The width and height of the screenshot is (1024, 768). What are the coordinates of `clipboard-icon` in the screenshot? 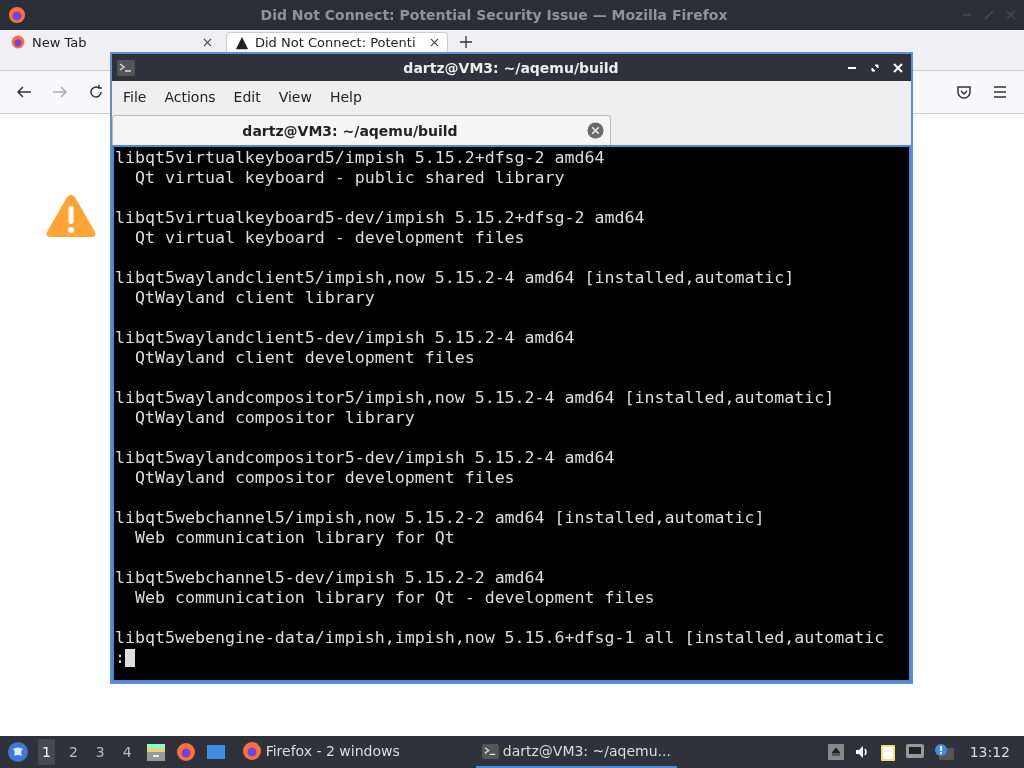 It's located at (887, 752).